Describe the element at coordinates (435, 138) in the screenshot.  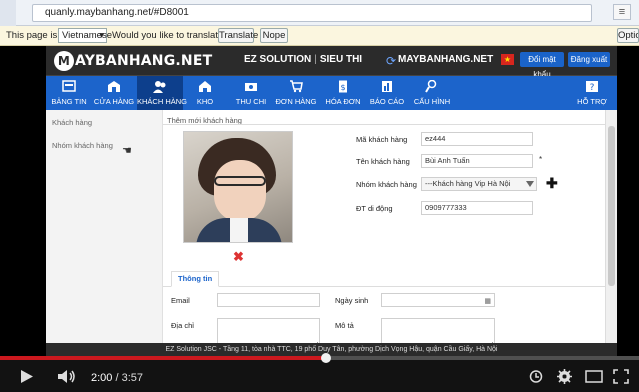
I see `code-value: ez444` at that location.